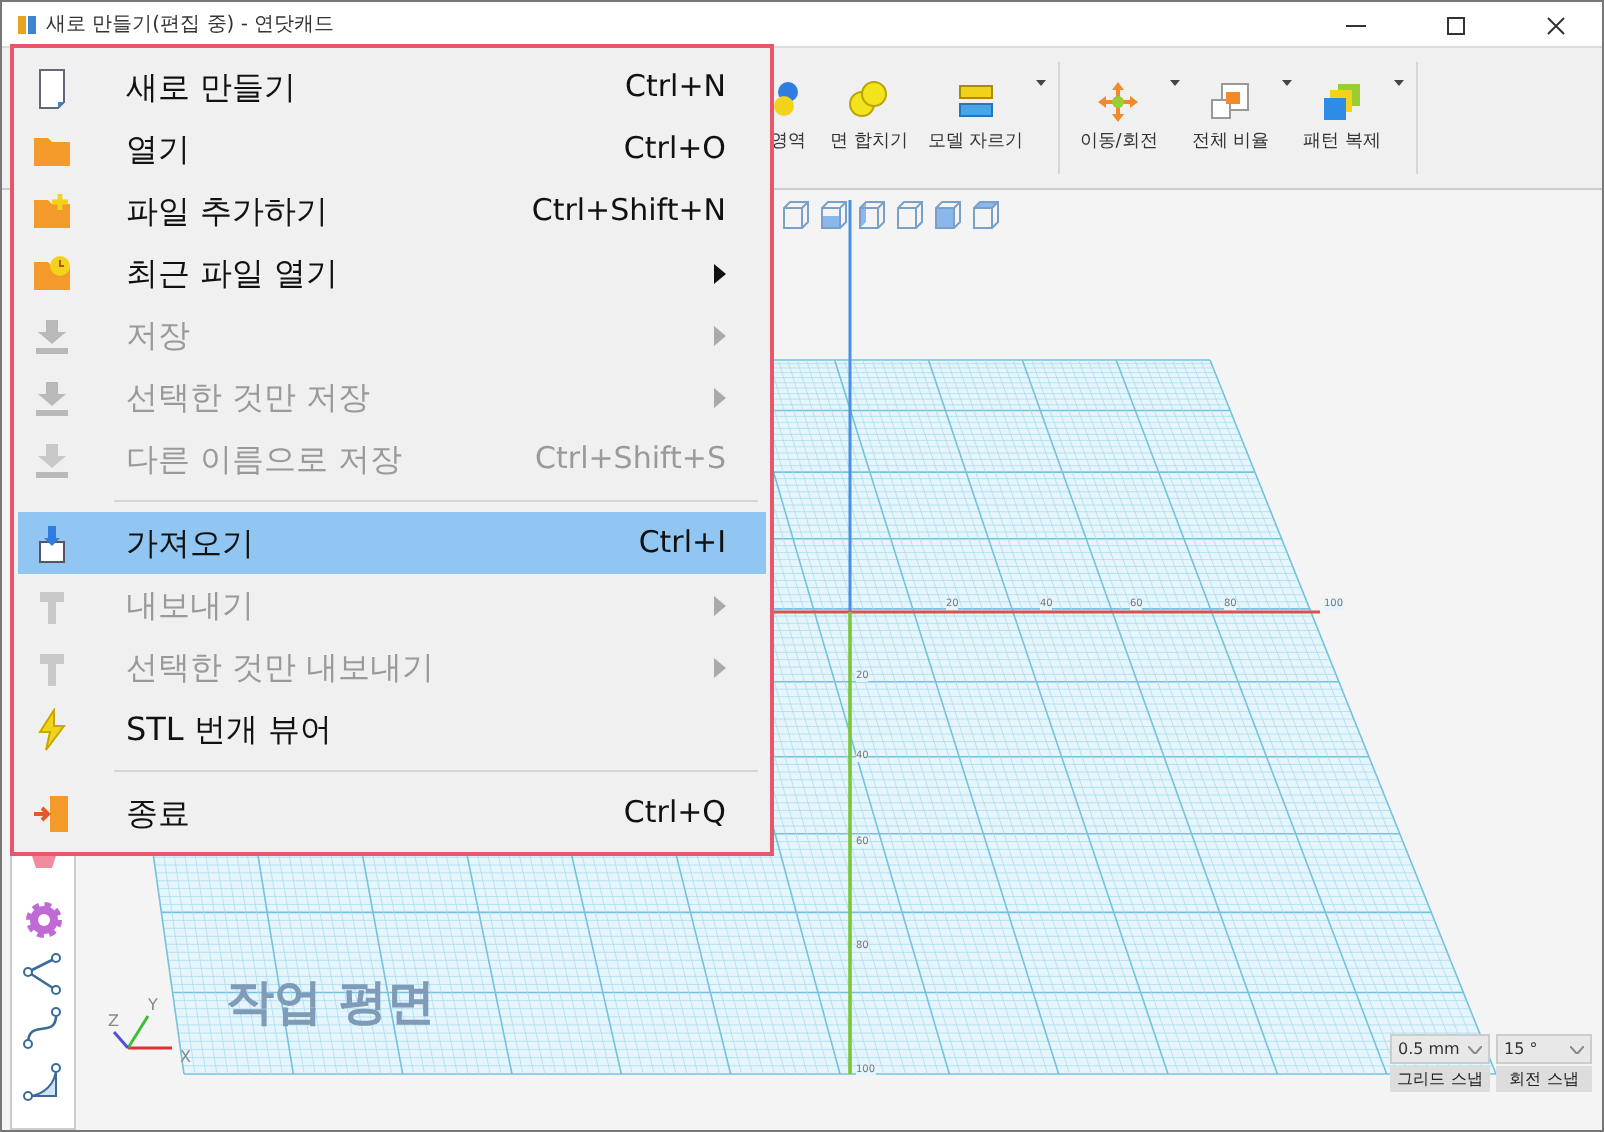 The image size is (1604, 1132). I want to click on snap-button: 그리드 스냅, so click(1440, 1079).